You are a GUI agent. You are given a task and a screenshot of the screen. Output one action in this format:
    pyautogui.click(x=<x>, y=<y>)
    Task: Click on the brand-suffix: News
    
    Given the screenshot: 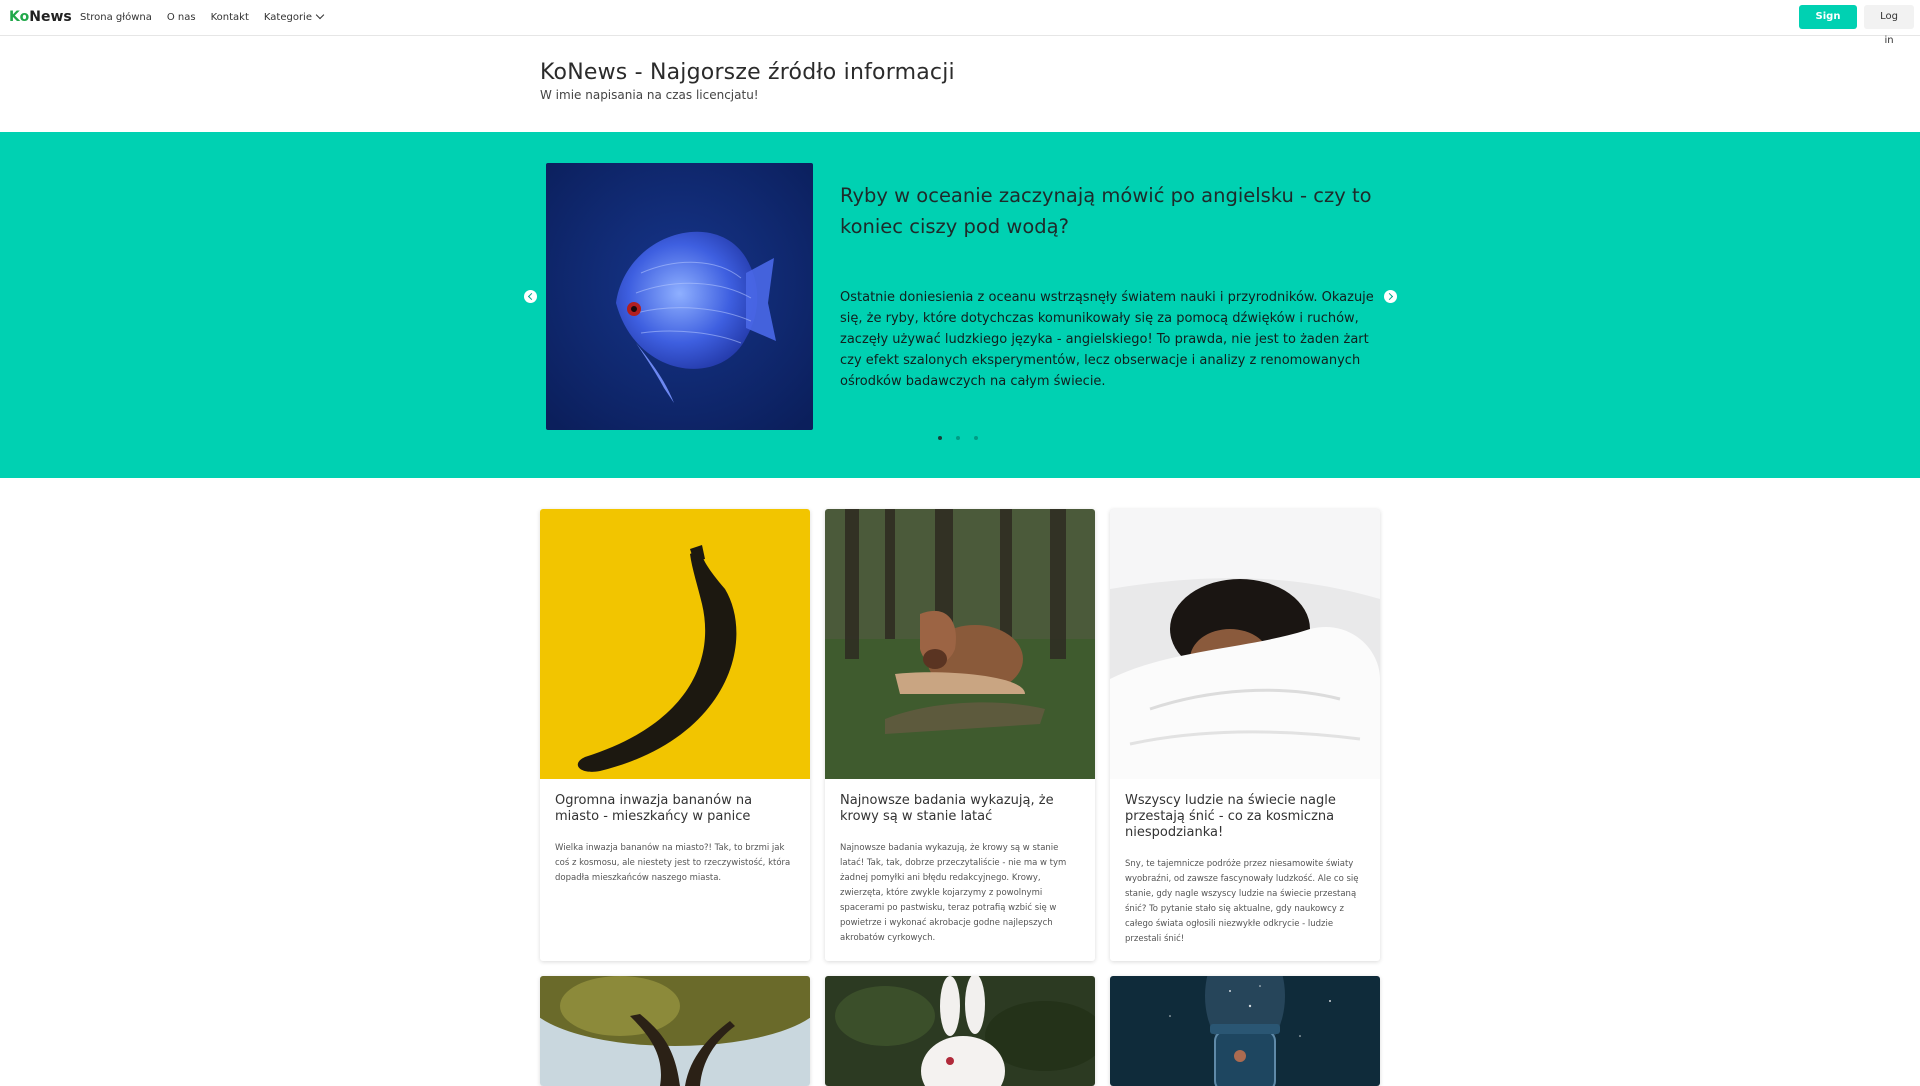 What is the action you would take?
    pyautogui.click(x=50, y=17)
    